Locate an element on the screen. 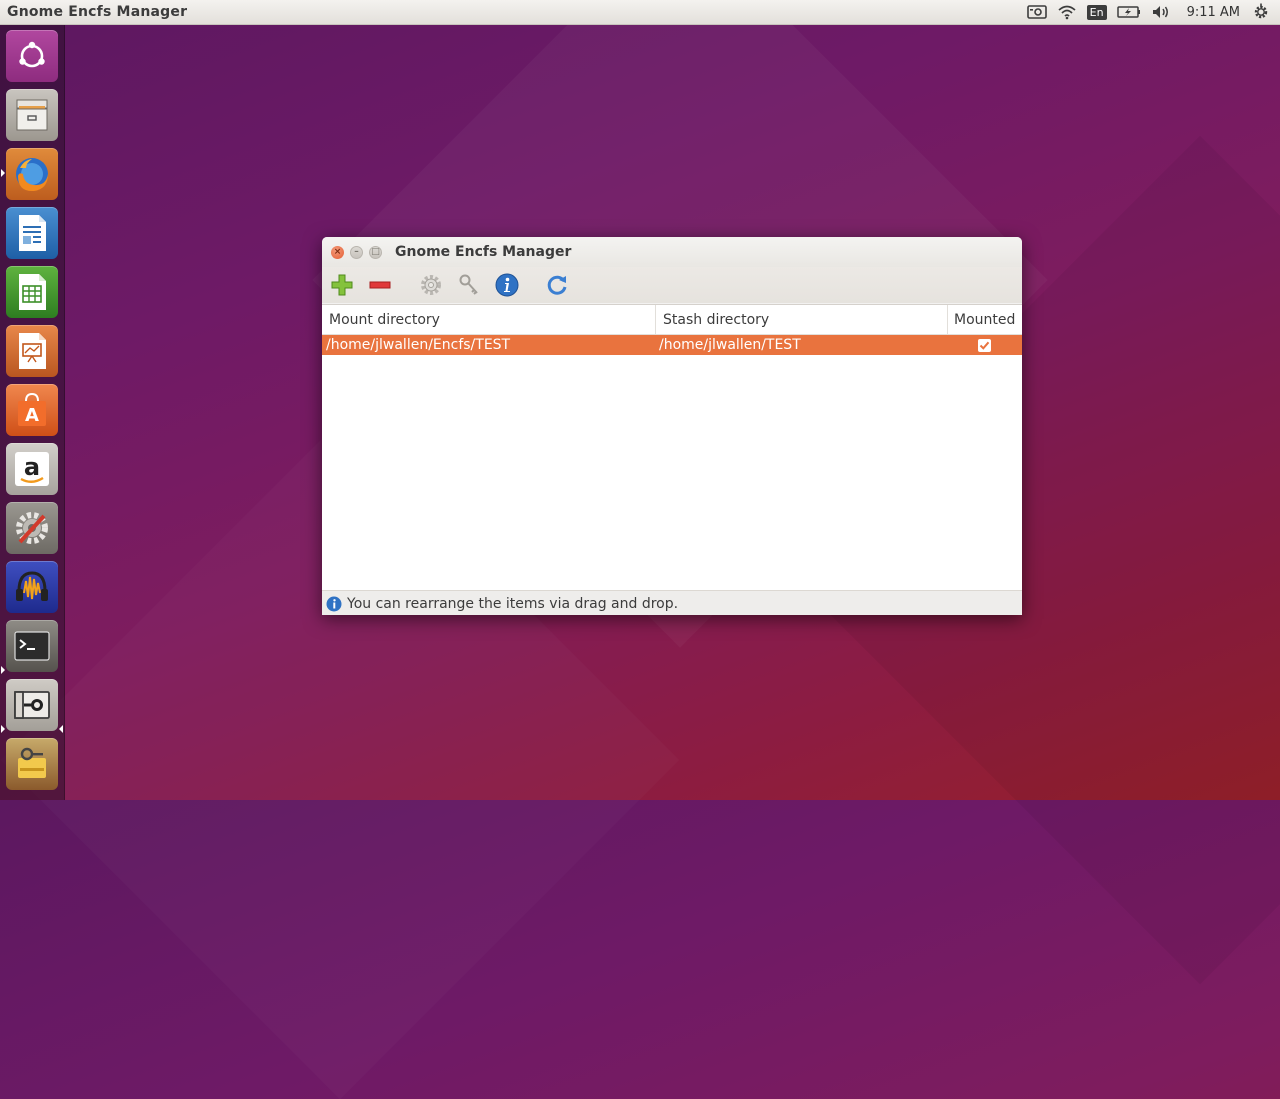 This screenshot has width=1280, height=1099. window-title: Gnome Encfs Manager is located at coordinates (483, 252).